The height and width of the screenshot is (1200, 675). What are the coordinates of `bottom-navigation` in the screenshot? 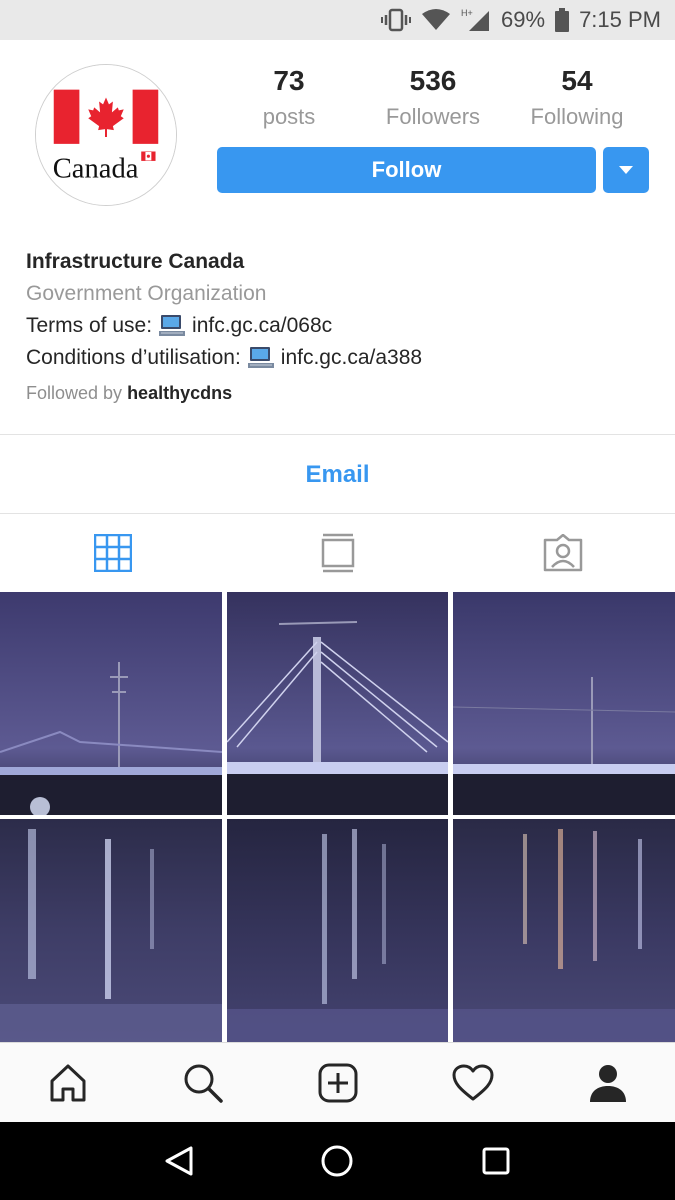 It's located at (337, 1082).